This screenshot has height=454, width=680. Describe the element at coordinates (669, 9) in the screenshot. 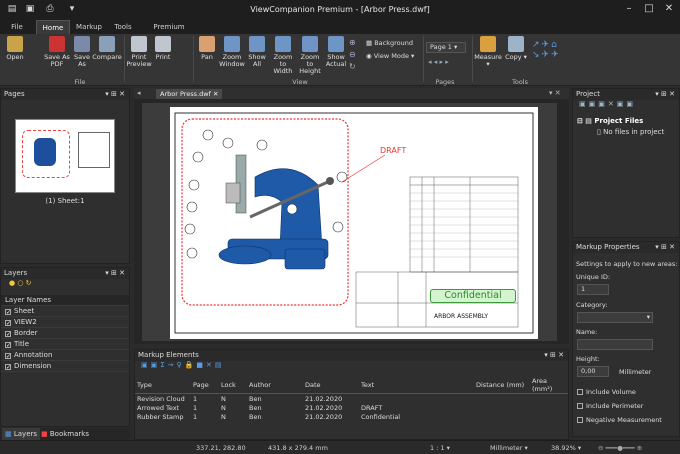

I see `close-icon: ✕` at that location.